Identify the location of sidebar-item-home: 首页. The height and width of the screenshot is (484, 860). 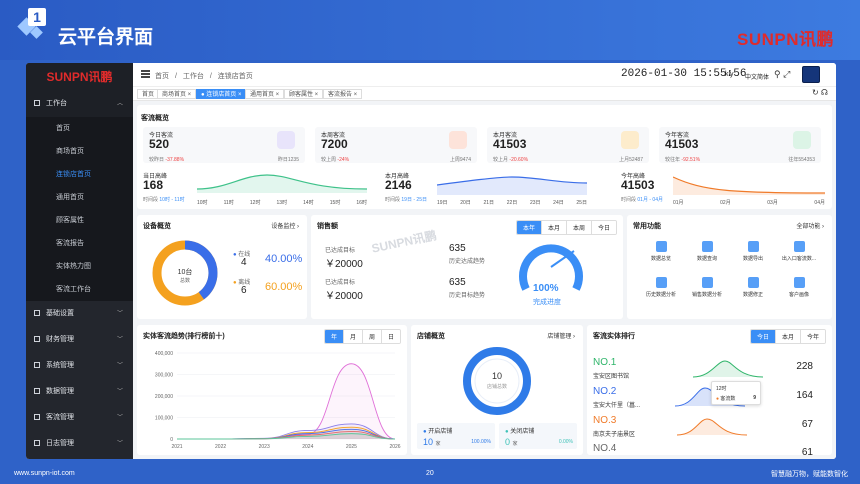
(79, 128).